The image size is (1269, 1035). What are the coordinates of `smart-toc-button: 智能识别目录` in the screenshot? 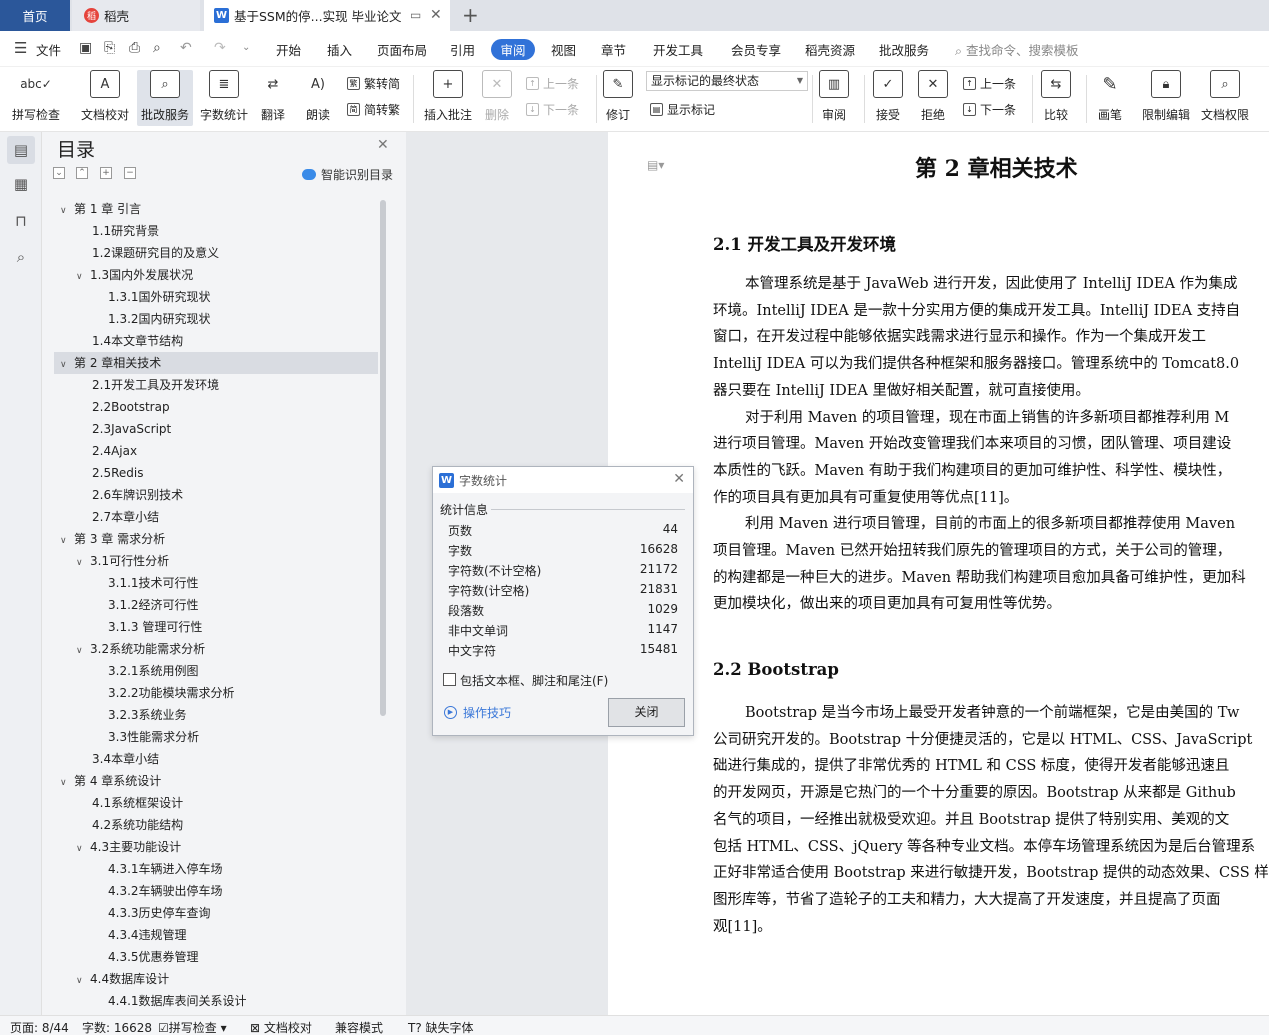 It's located at (347, 174).